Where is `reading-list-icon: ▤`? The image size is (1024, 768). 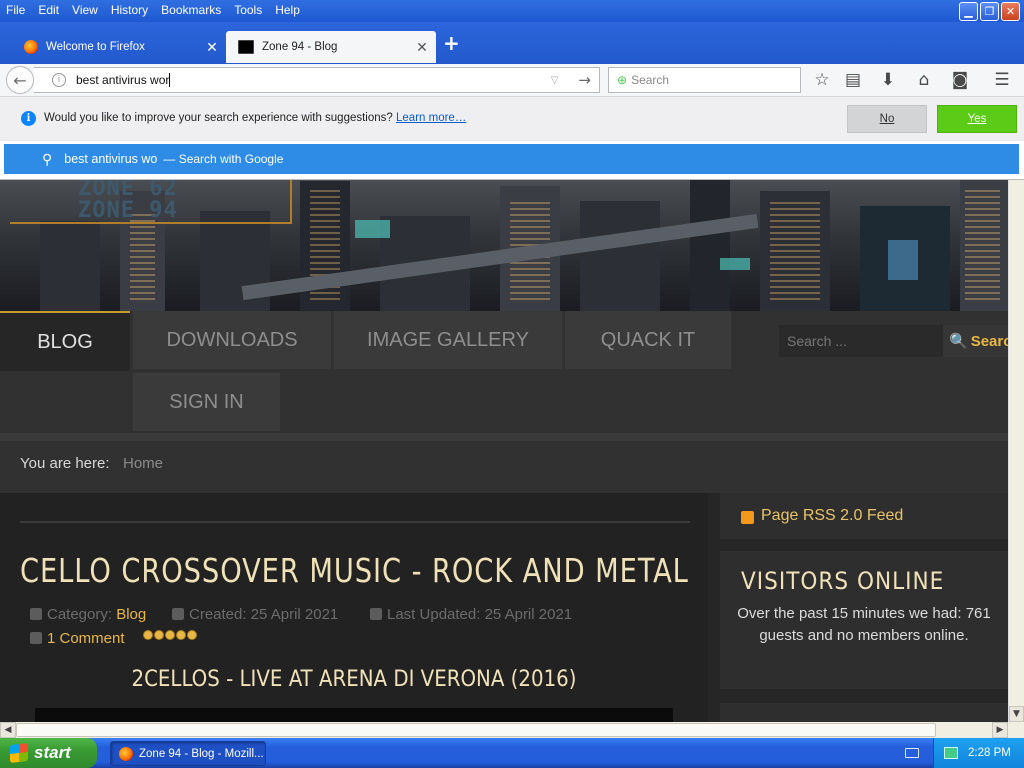
reading-list-icon: ▤ is located at coordinates (853, 80).